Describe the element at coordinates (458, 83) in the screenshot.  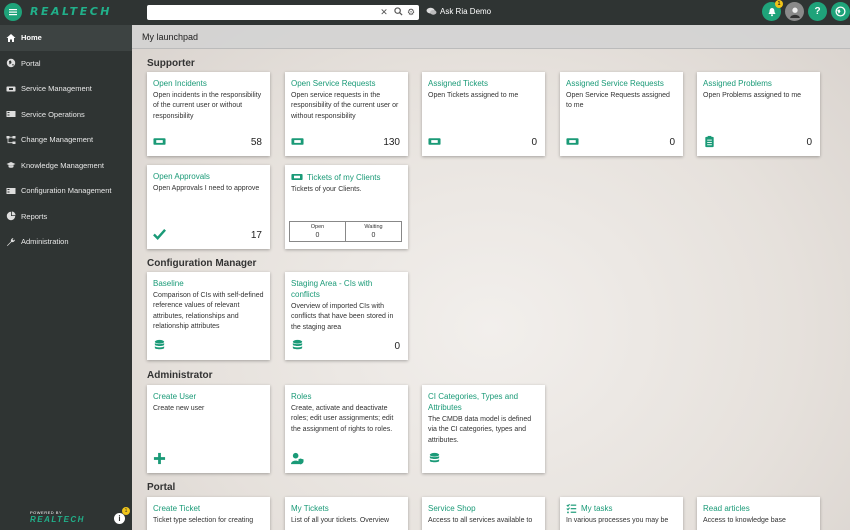
I see `card-title: Assigned Tickets` at that location.